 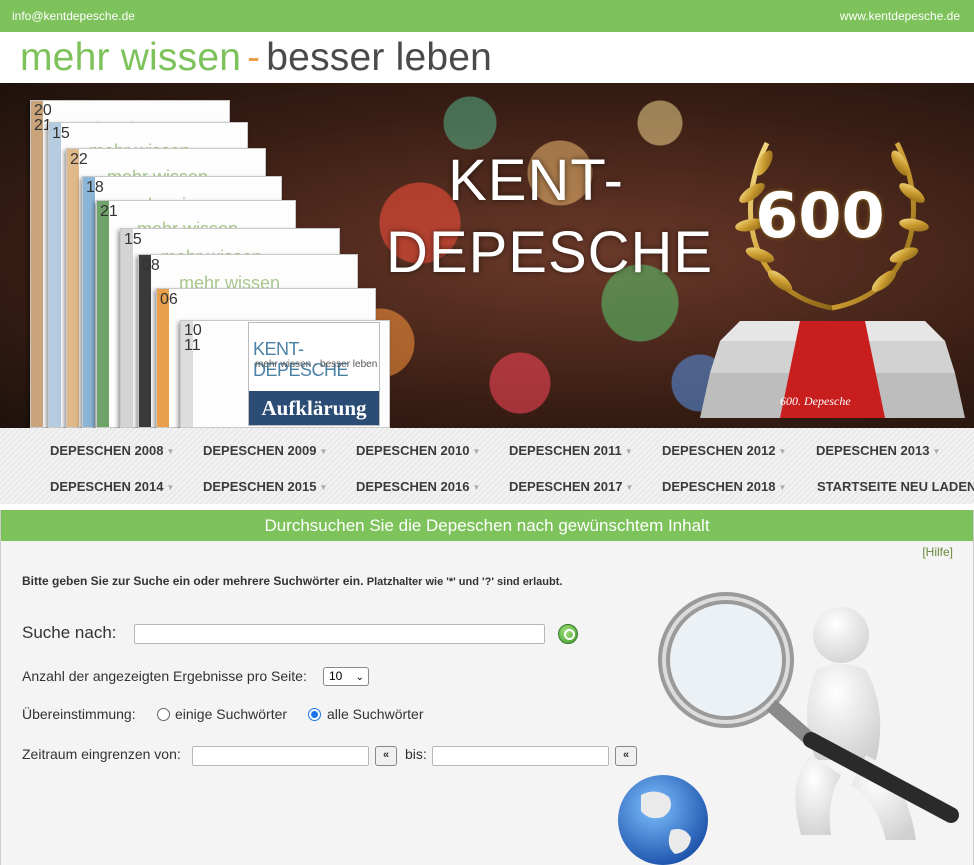 What do you see at coordinates (571, 486) in the screenshot?
I see `nav-item-2017: DEPESCHEN 2017 ▼` at bounding box center [571, 486].